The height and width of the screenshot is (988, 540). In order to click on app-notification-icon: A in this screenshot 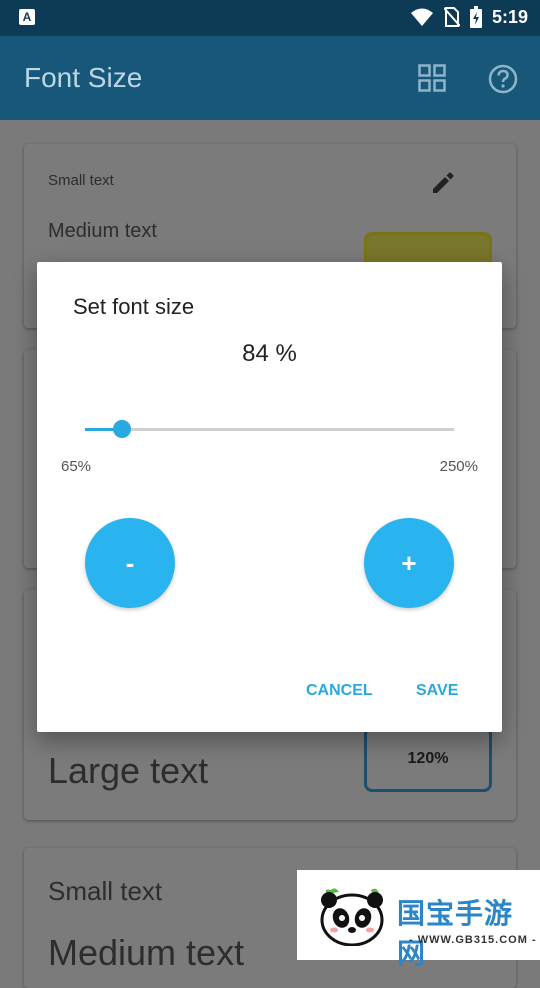, I will do `click(27, 17)`.